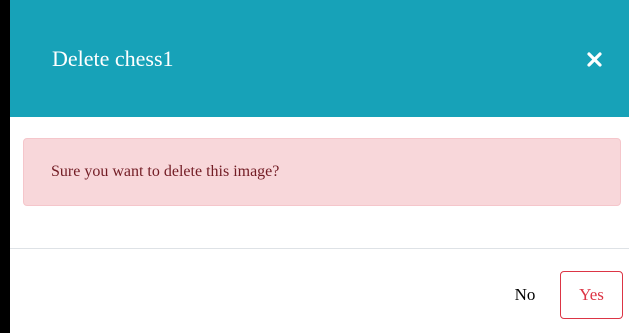 This screenshot has height=333, width=629. I want to click on close-icon, so click(594, 59).